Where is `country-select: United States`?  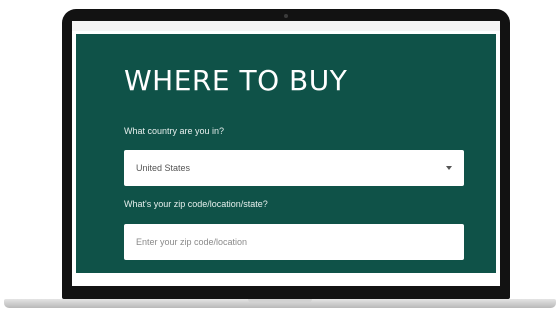
country-select: United States is located at coordinates (294, 168).